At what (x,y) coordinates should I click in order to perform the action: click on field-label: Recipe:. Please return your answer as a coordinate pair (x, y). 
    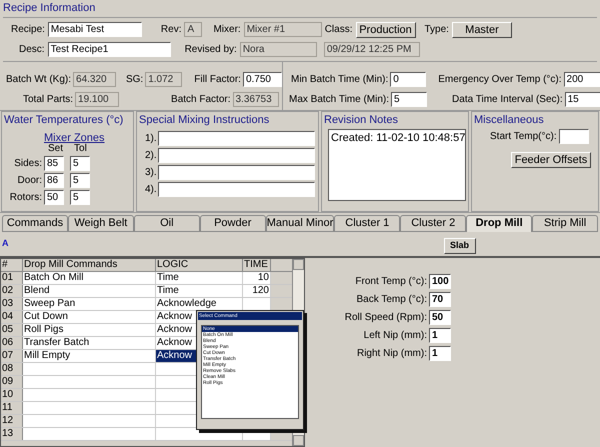
    Looking at the image, I should click on (28, 30).